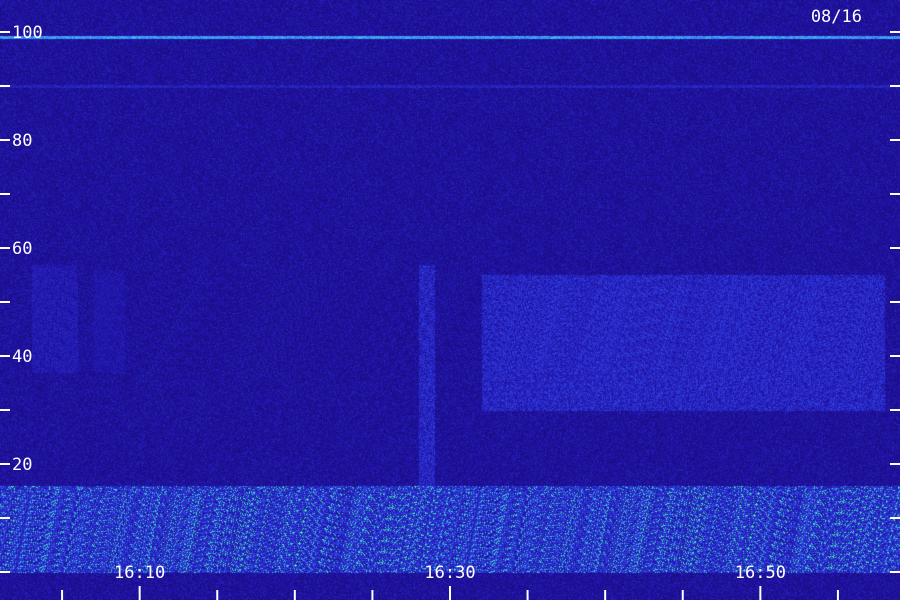 The width and height of the screenshot is (900, 600). I want to click on x-tick-label: 16:50, so click(760, 573).